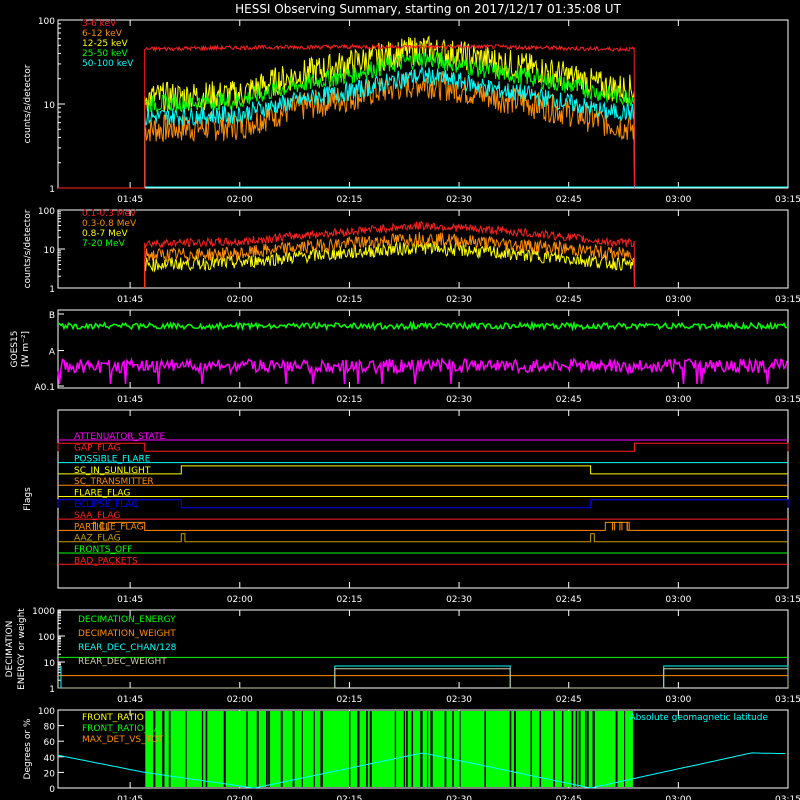  I want to click on y-tick-label: 40, so click(50, 759).